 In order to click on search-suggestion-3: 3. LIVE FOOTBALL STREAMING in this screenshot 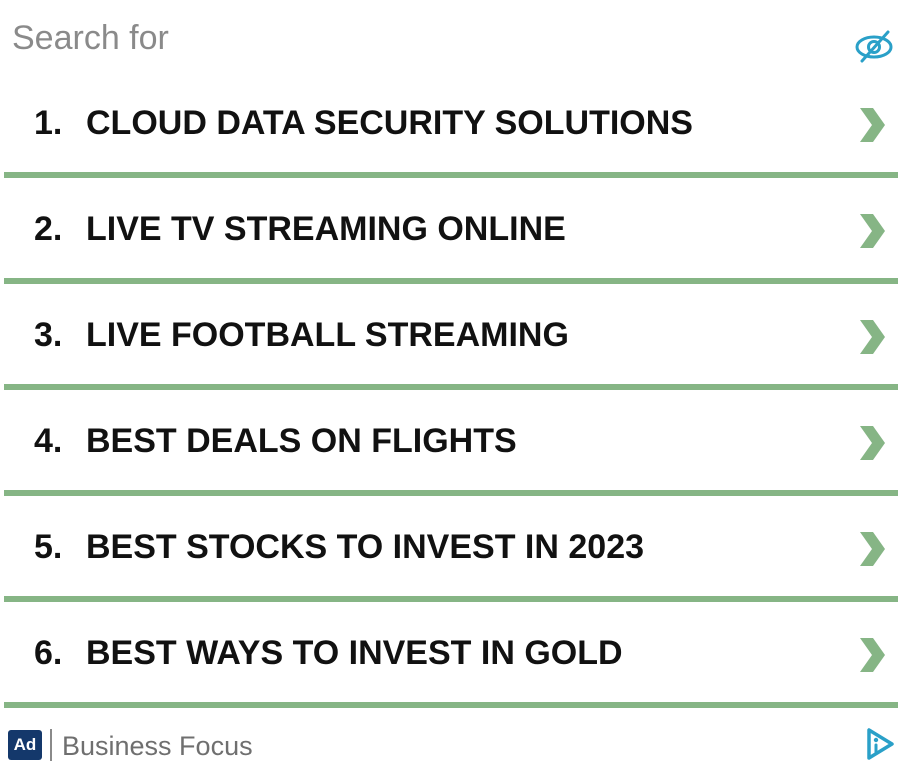, I will do `click(451, 337)`.